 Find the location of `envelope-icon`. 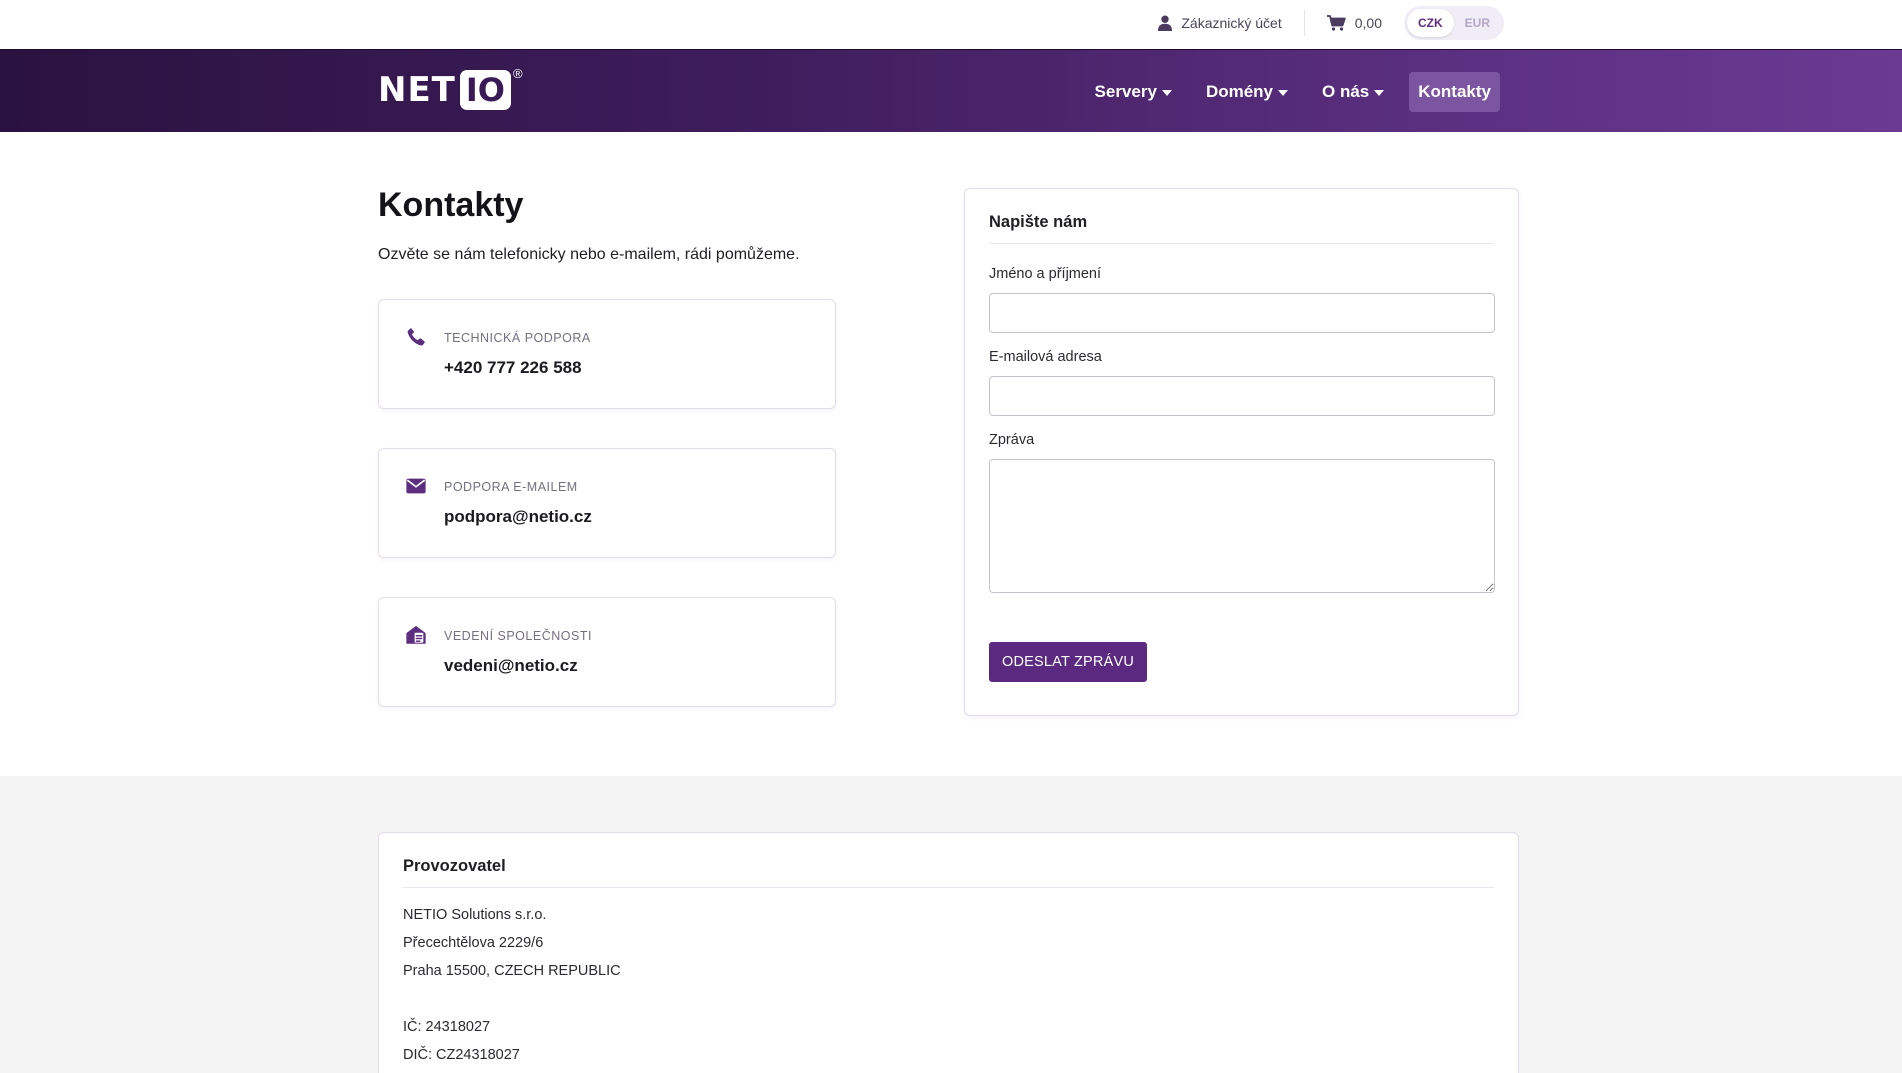

envelope-icon is located at coordinates (416, 486).